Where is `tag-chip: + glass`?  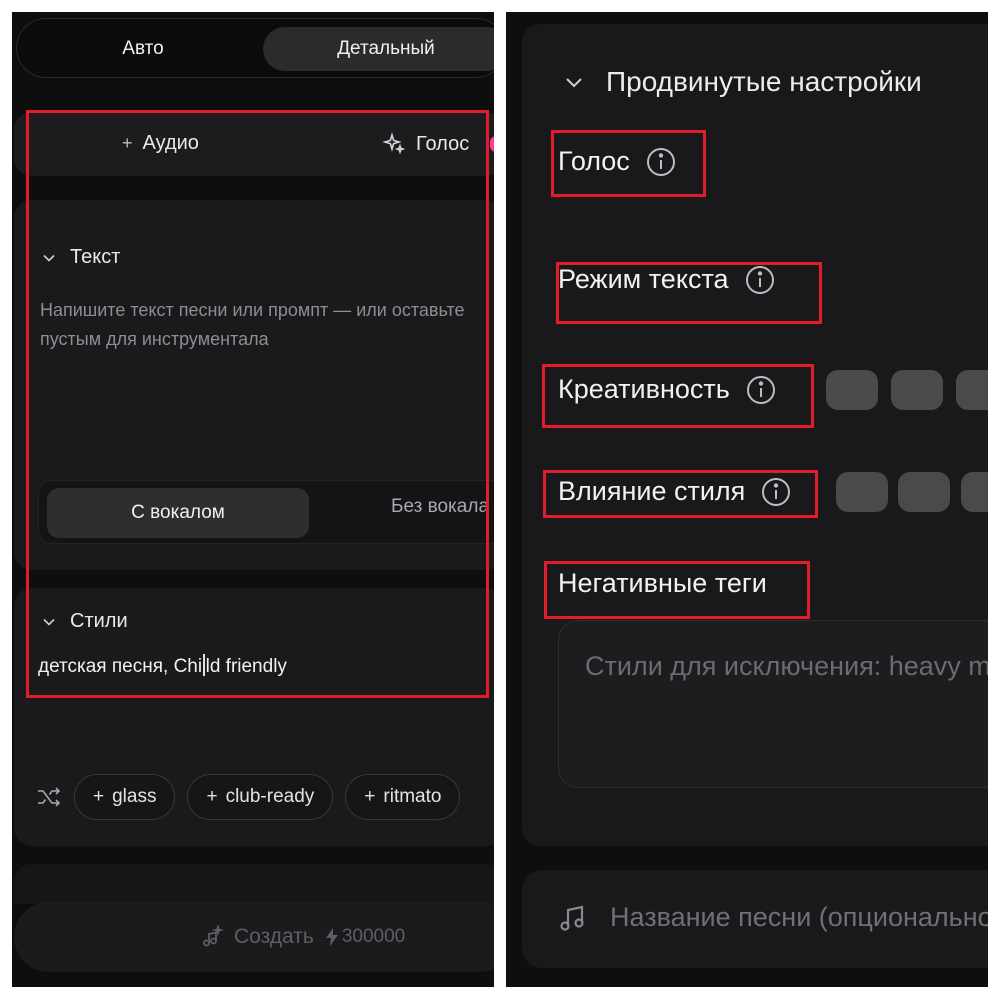 tag-chip: + glass is located at coordinates (125, 797).